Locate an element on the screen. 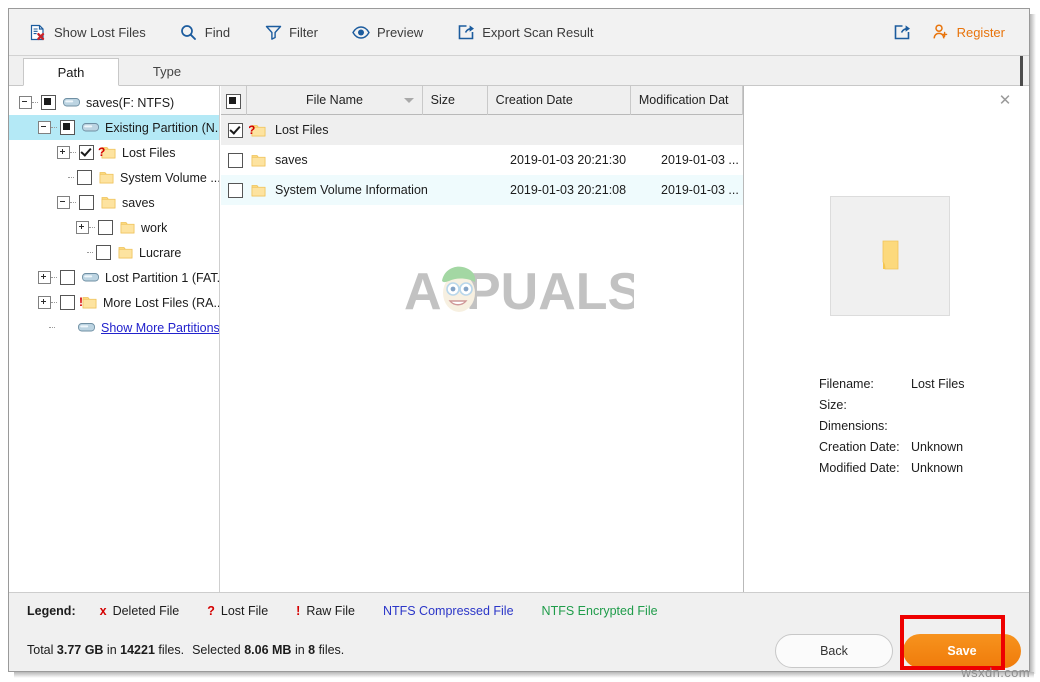 The width and height of the screenshot is (1040, 682). legend-item-label: Raw File is located at coordinates (330, 610).